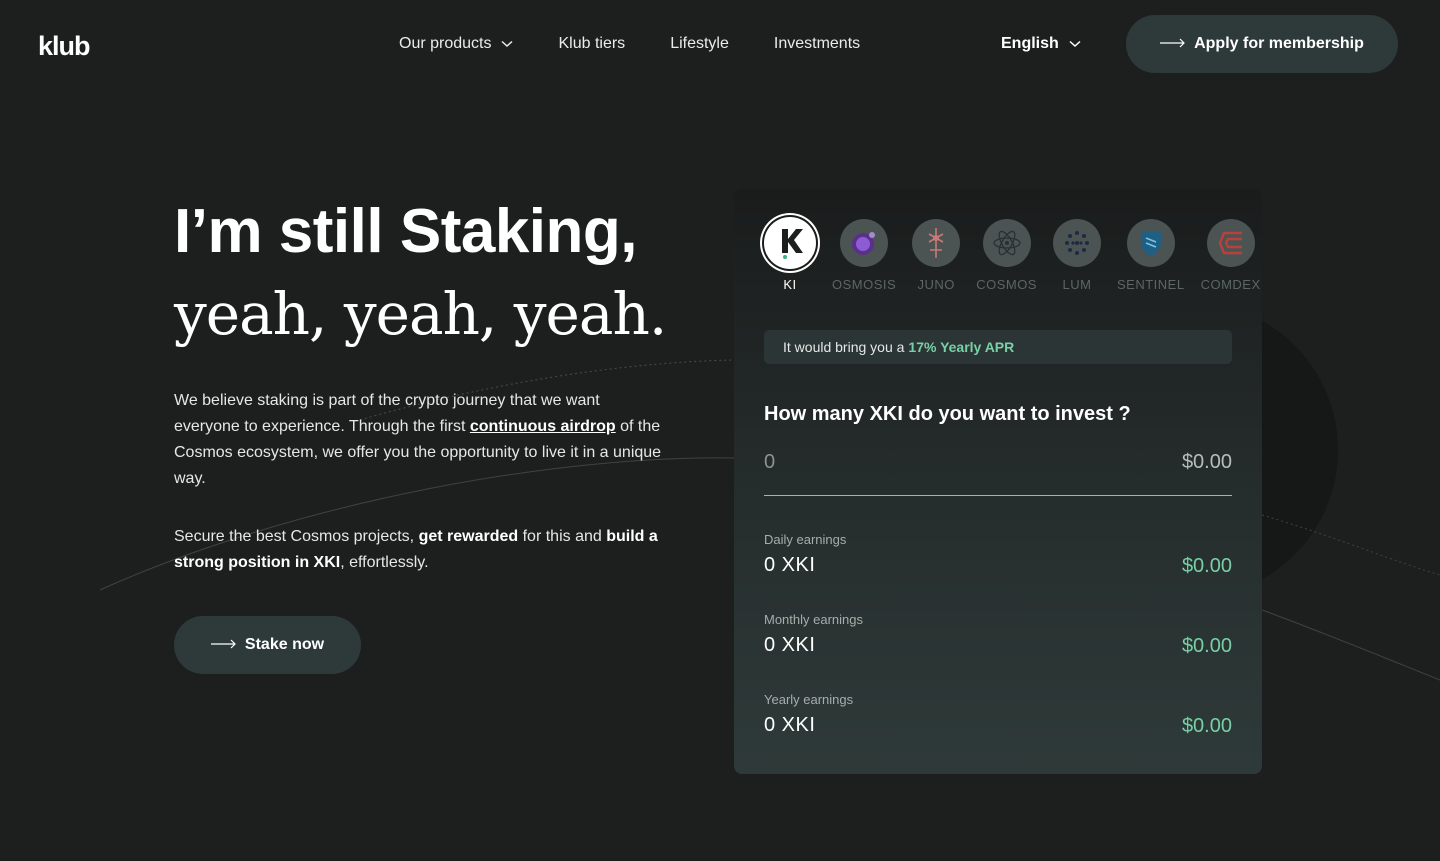 This screenshot has width=1440, height=861. I want to click on yearly-earnings: Yearly earnings 0 XKI $0.00, so click(998, 714).